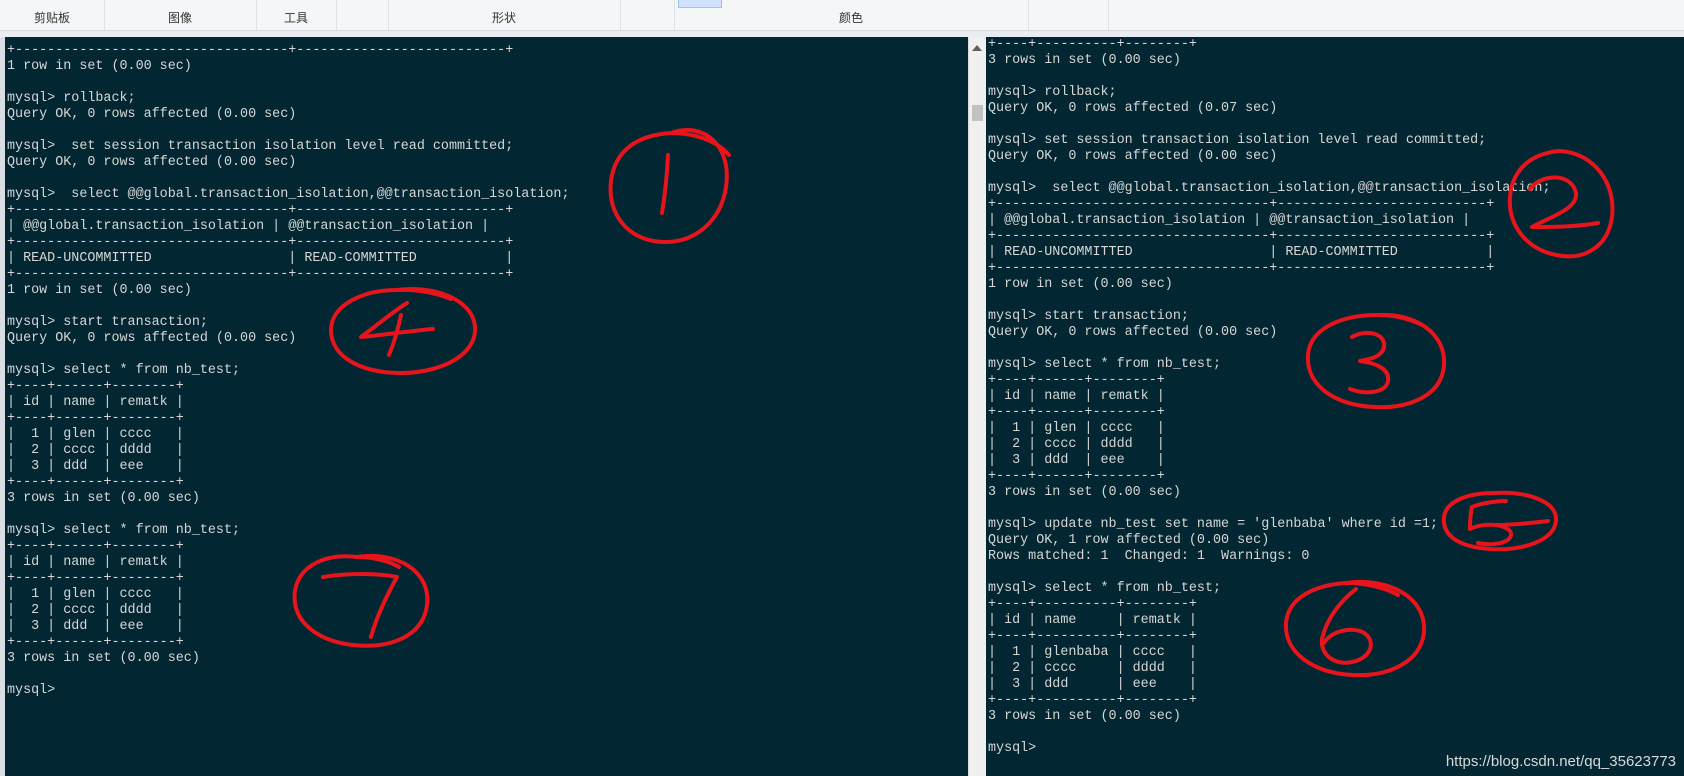  Describe the element at coordinates (296, 15) in the screenshot. I see `ribbon-group-tools: 工具` at that location.